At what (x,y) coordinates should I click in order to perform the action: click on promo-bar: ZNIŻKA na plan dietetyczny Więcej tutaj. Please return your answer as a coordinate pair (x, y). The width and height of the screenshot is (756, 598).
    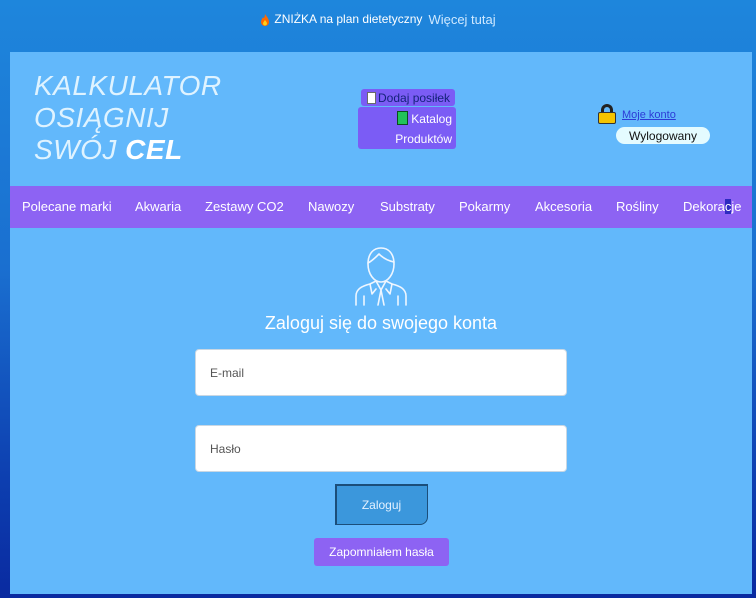
    Looking at the image, I should click on (378, 19).